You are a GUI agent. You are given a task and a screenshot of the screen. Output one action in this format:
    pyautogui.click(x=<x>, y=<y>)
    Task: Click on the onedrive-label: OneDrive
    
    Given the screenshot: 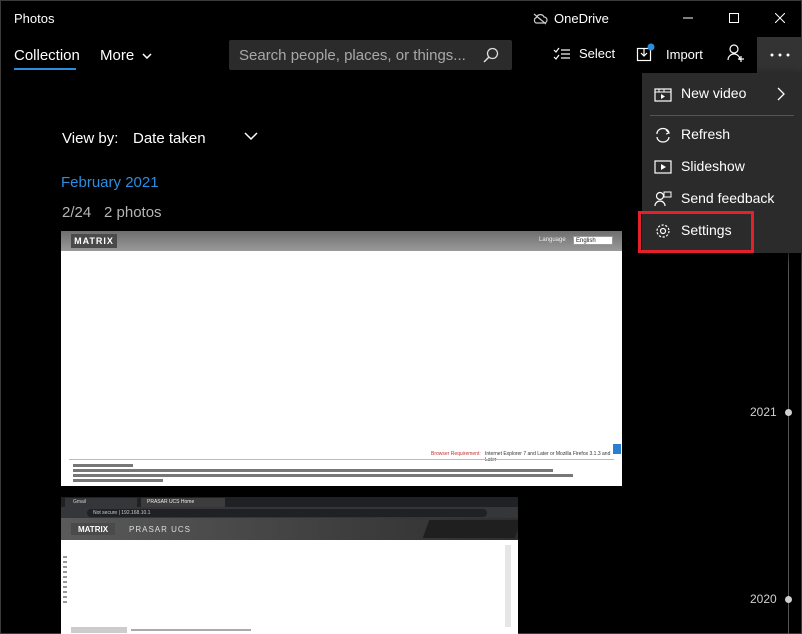 What is the action you would take?
    pyautogui.click(x=581, y=18)
    